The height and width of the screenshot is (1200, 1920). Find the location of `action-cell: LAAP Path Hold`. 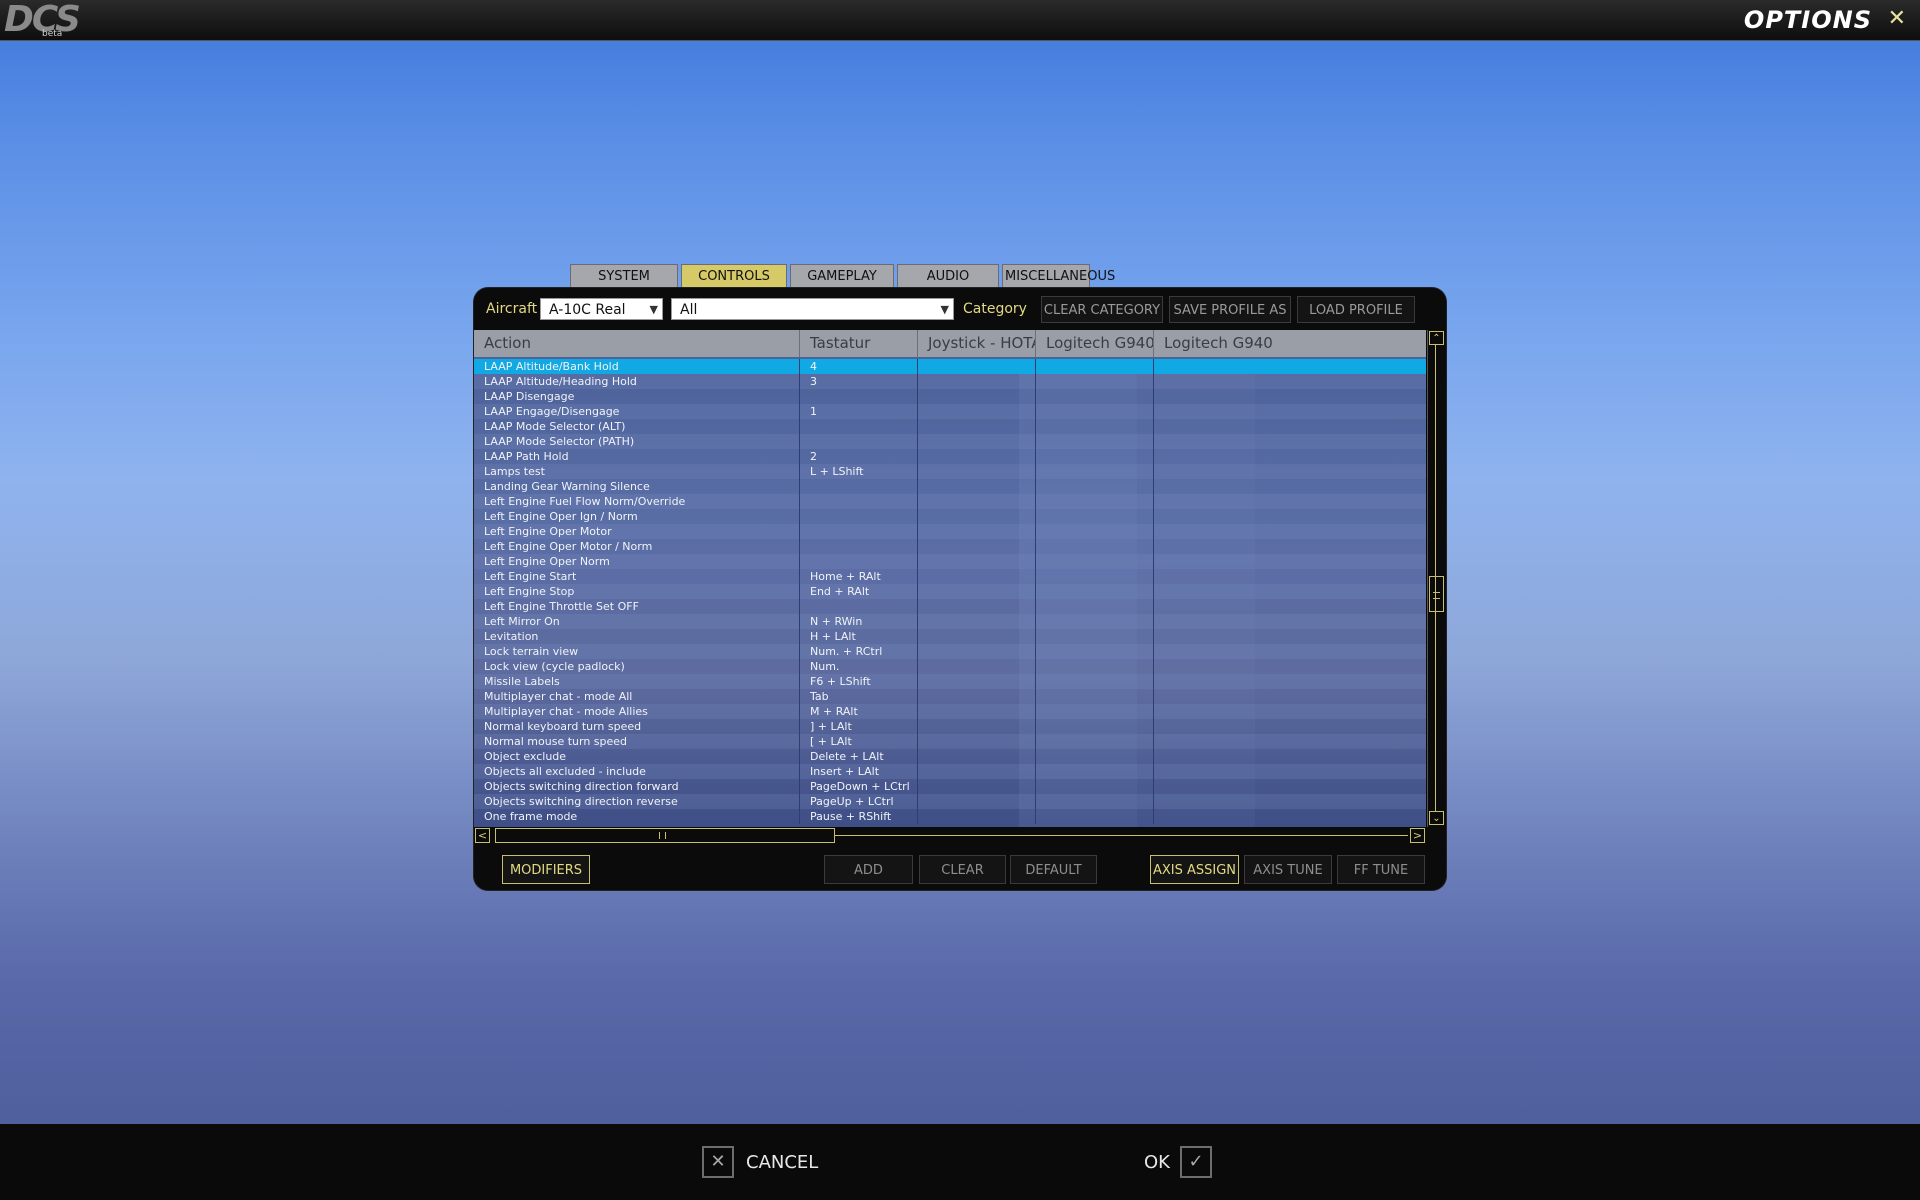

action-cell: LAAP Path Hold is located at coordinates (637, 456).